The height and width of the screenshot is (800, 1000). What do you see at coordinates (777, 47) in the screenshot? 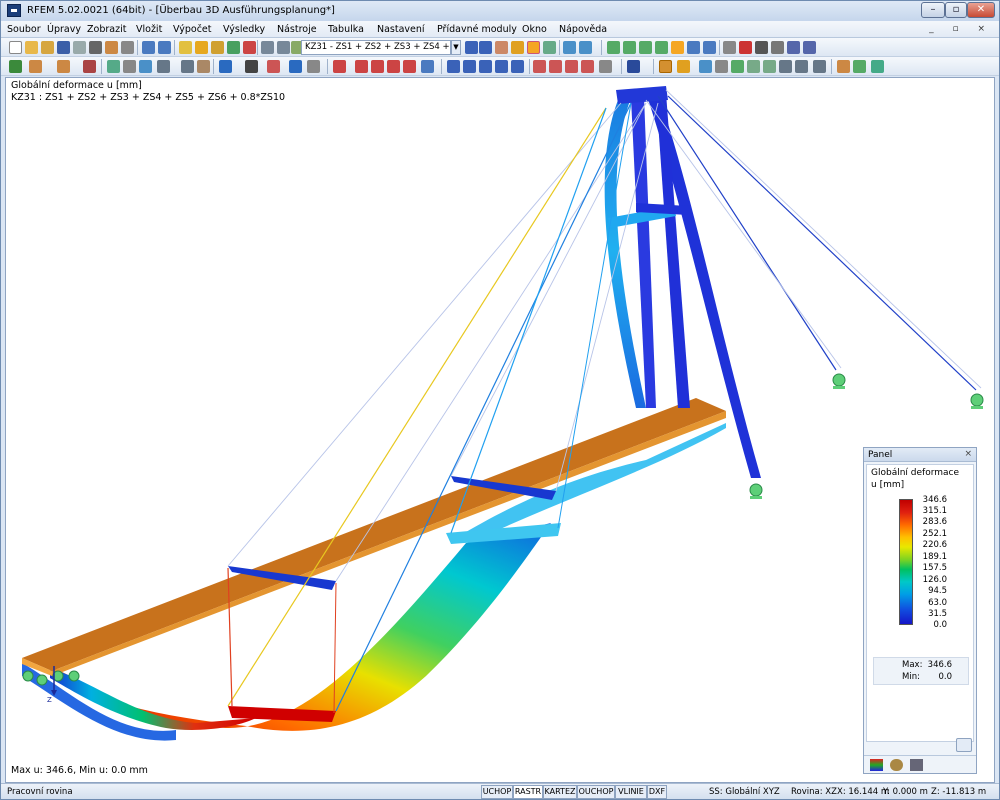
I see `camera-icon` at bounding box center [777, 47].